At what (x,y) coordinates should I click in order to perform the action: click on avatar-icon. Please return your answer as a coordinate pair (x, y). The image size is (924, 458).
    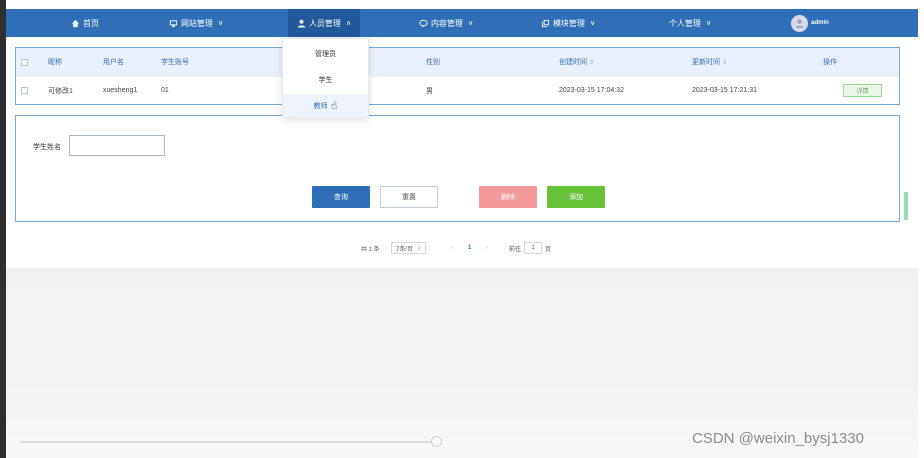
    Looking at the image, I should click on (799, 23).